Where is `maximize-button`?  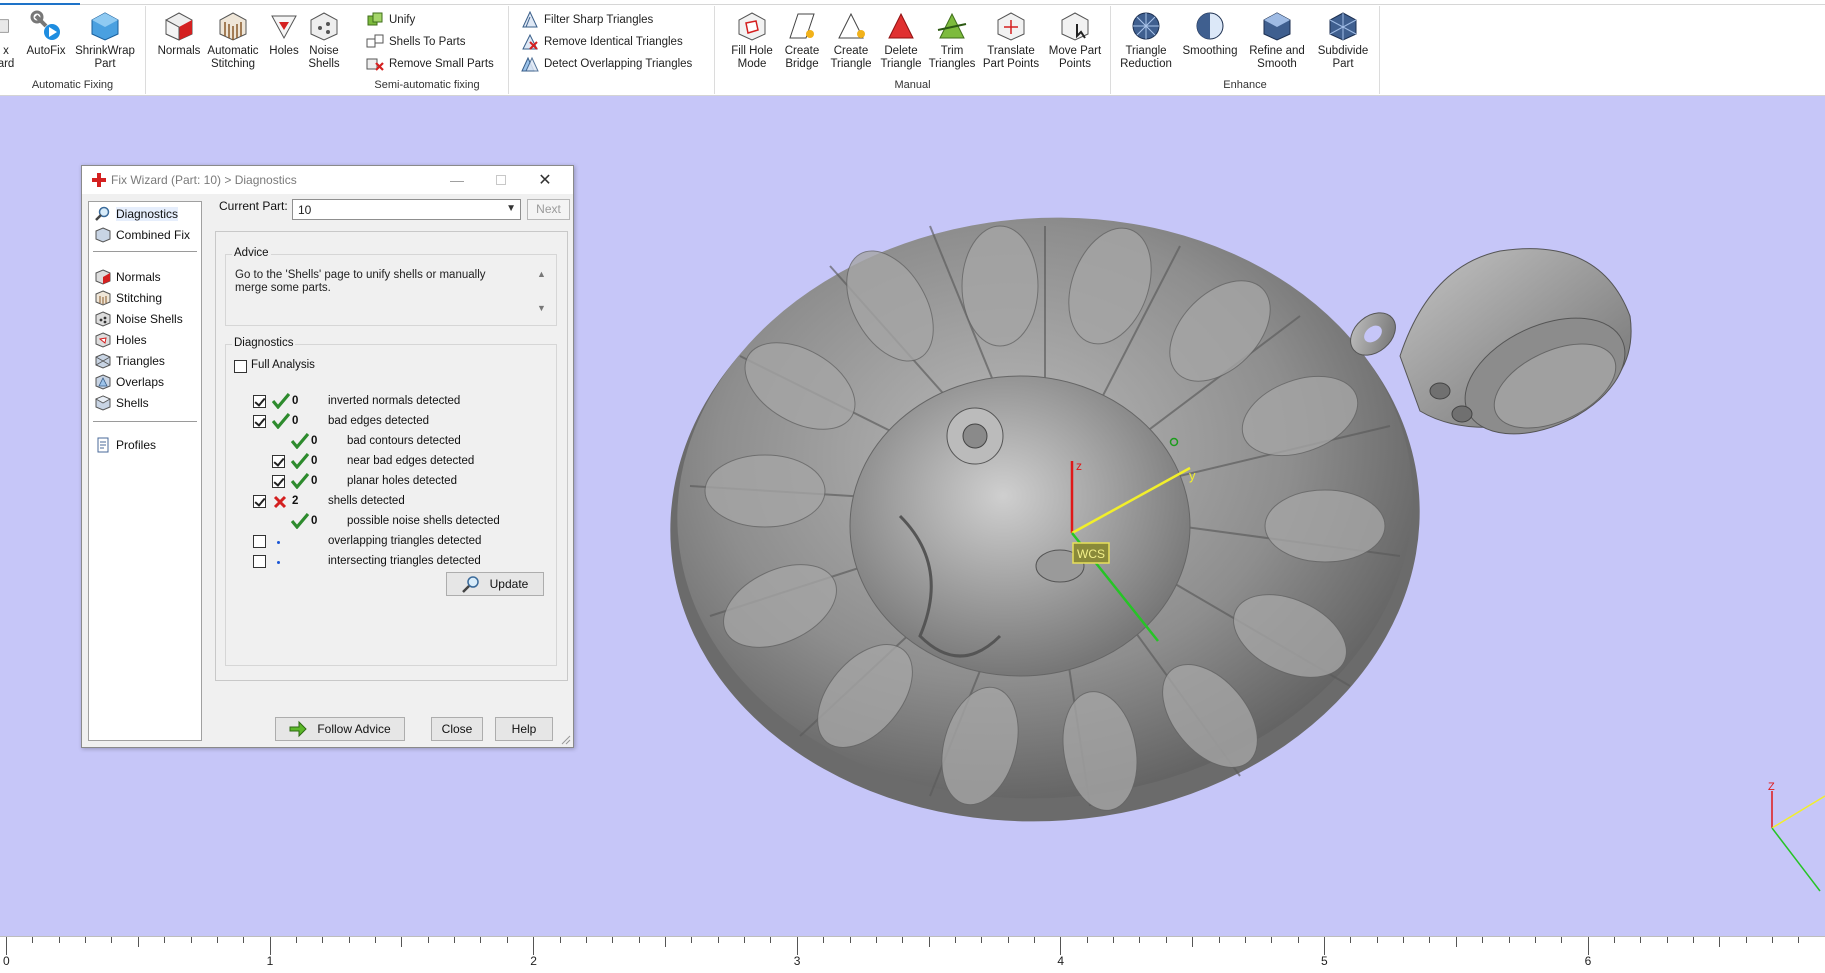 maximize-button is located at coordinates (501, 180).